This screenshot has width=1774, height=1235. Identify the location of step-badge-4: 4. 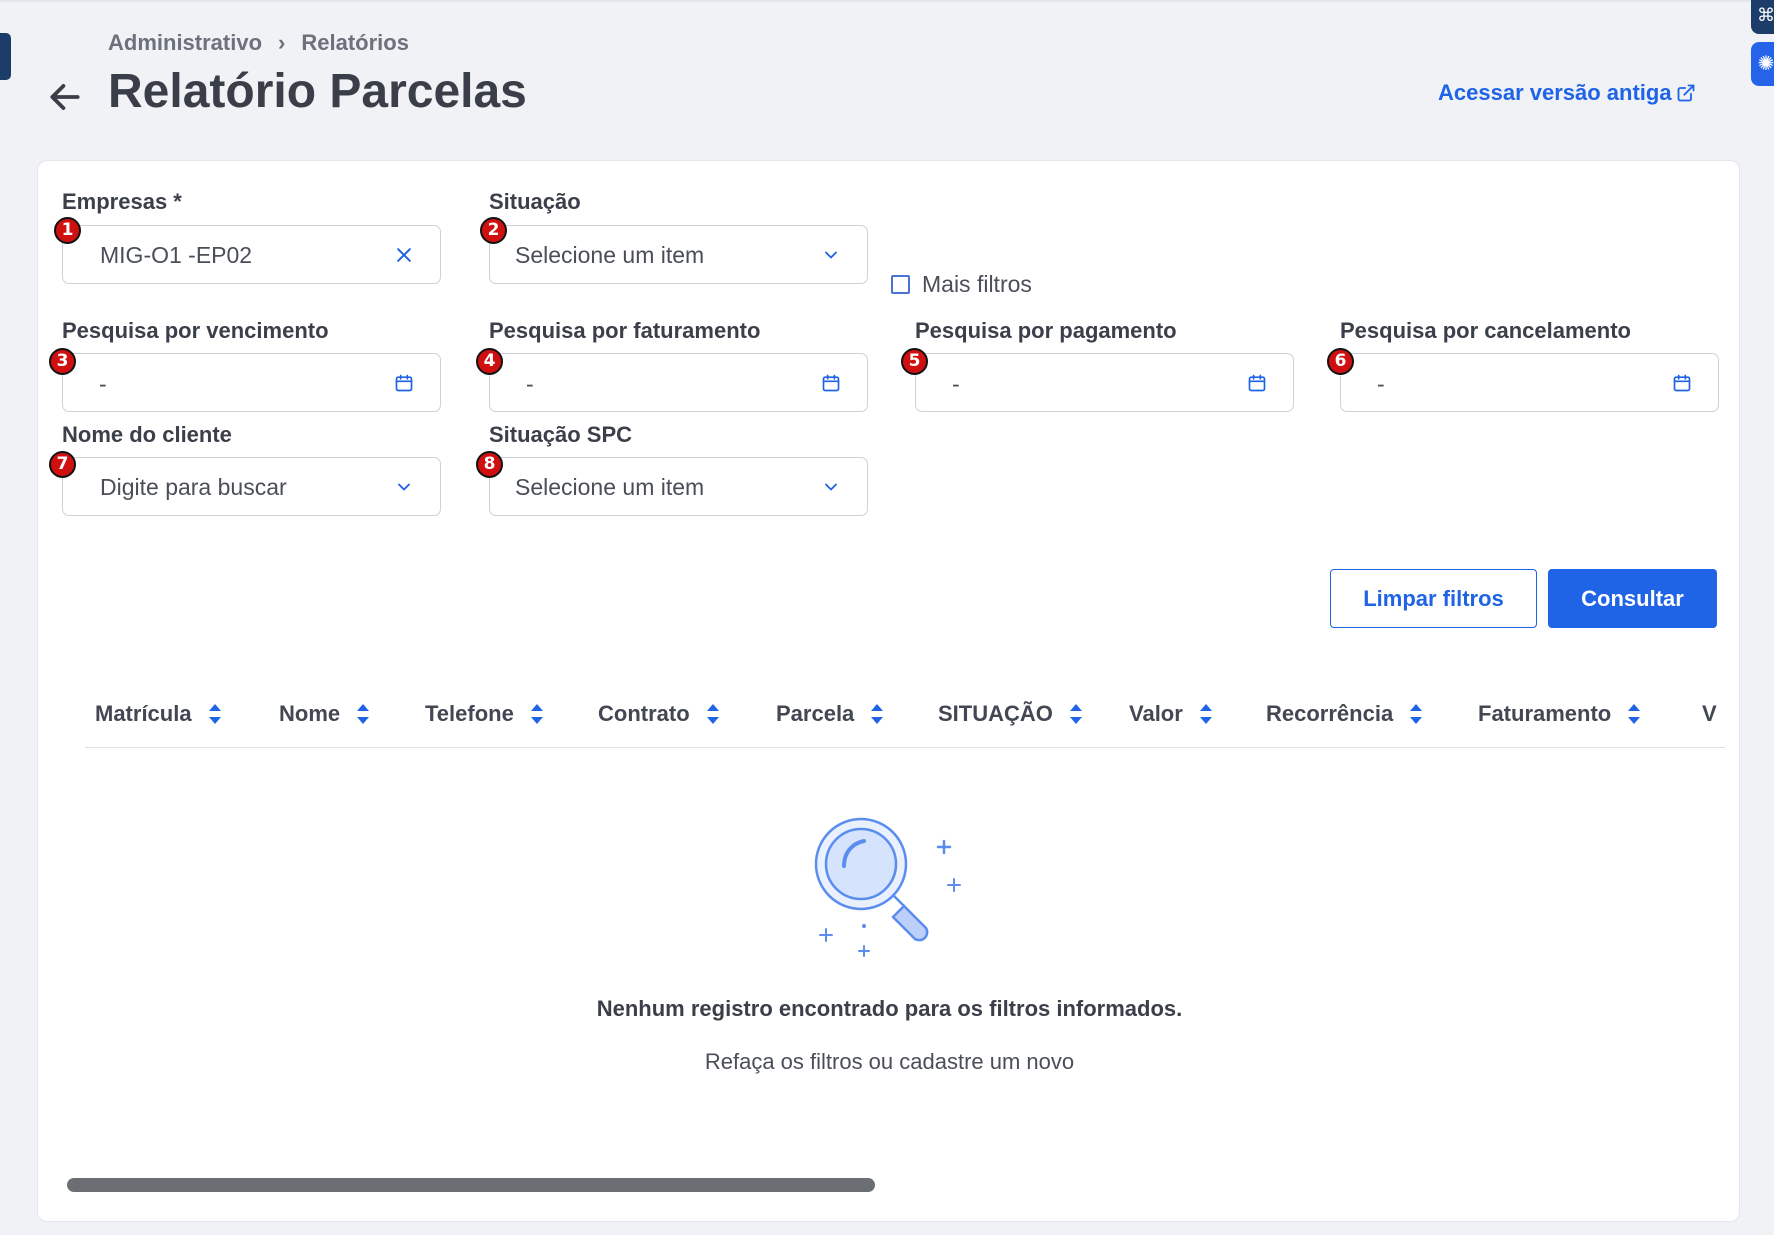
(489, 361).